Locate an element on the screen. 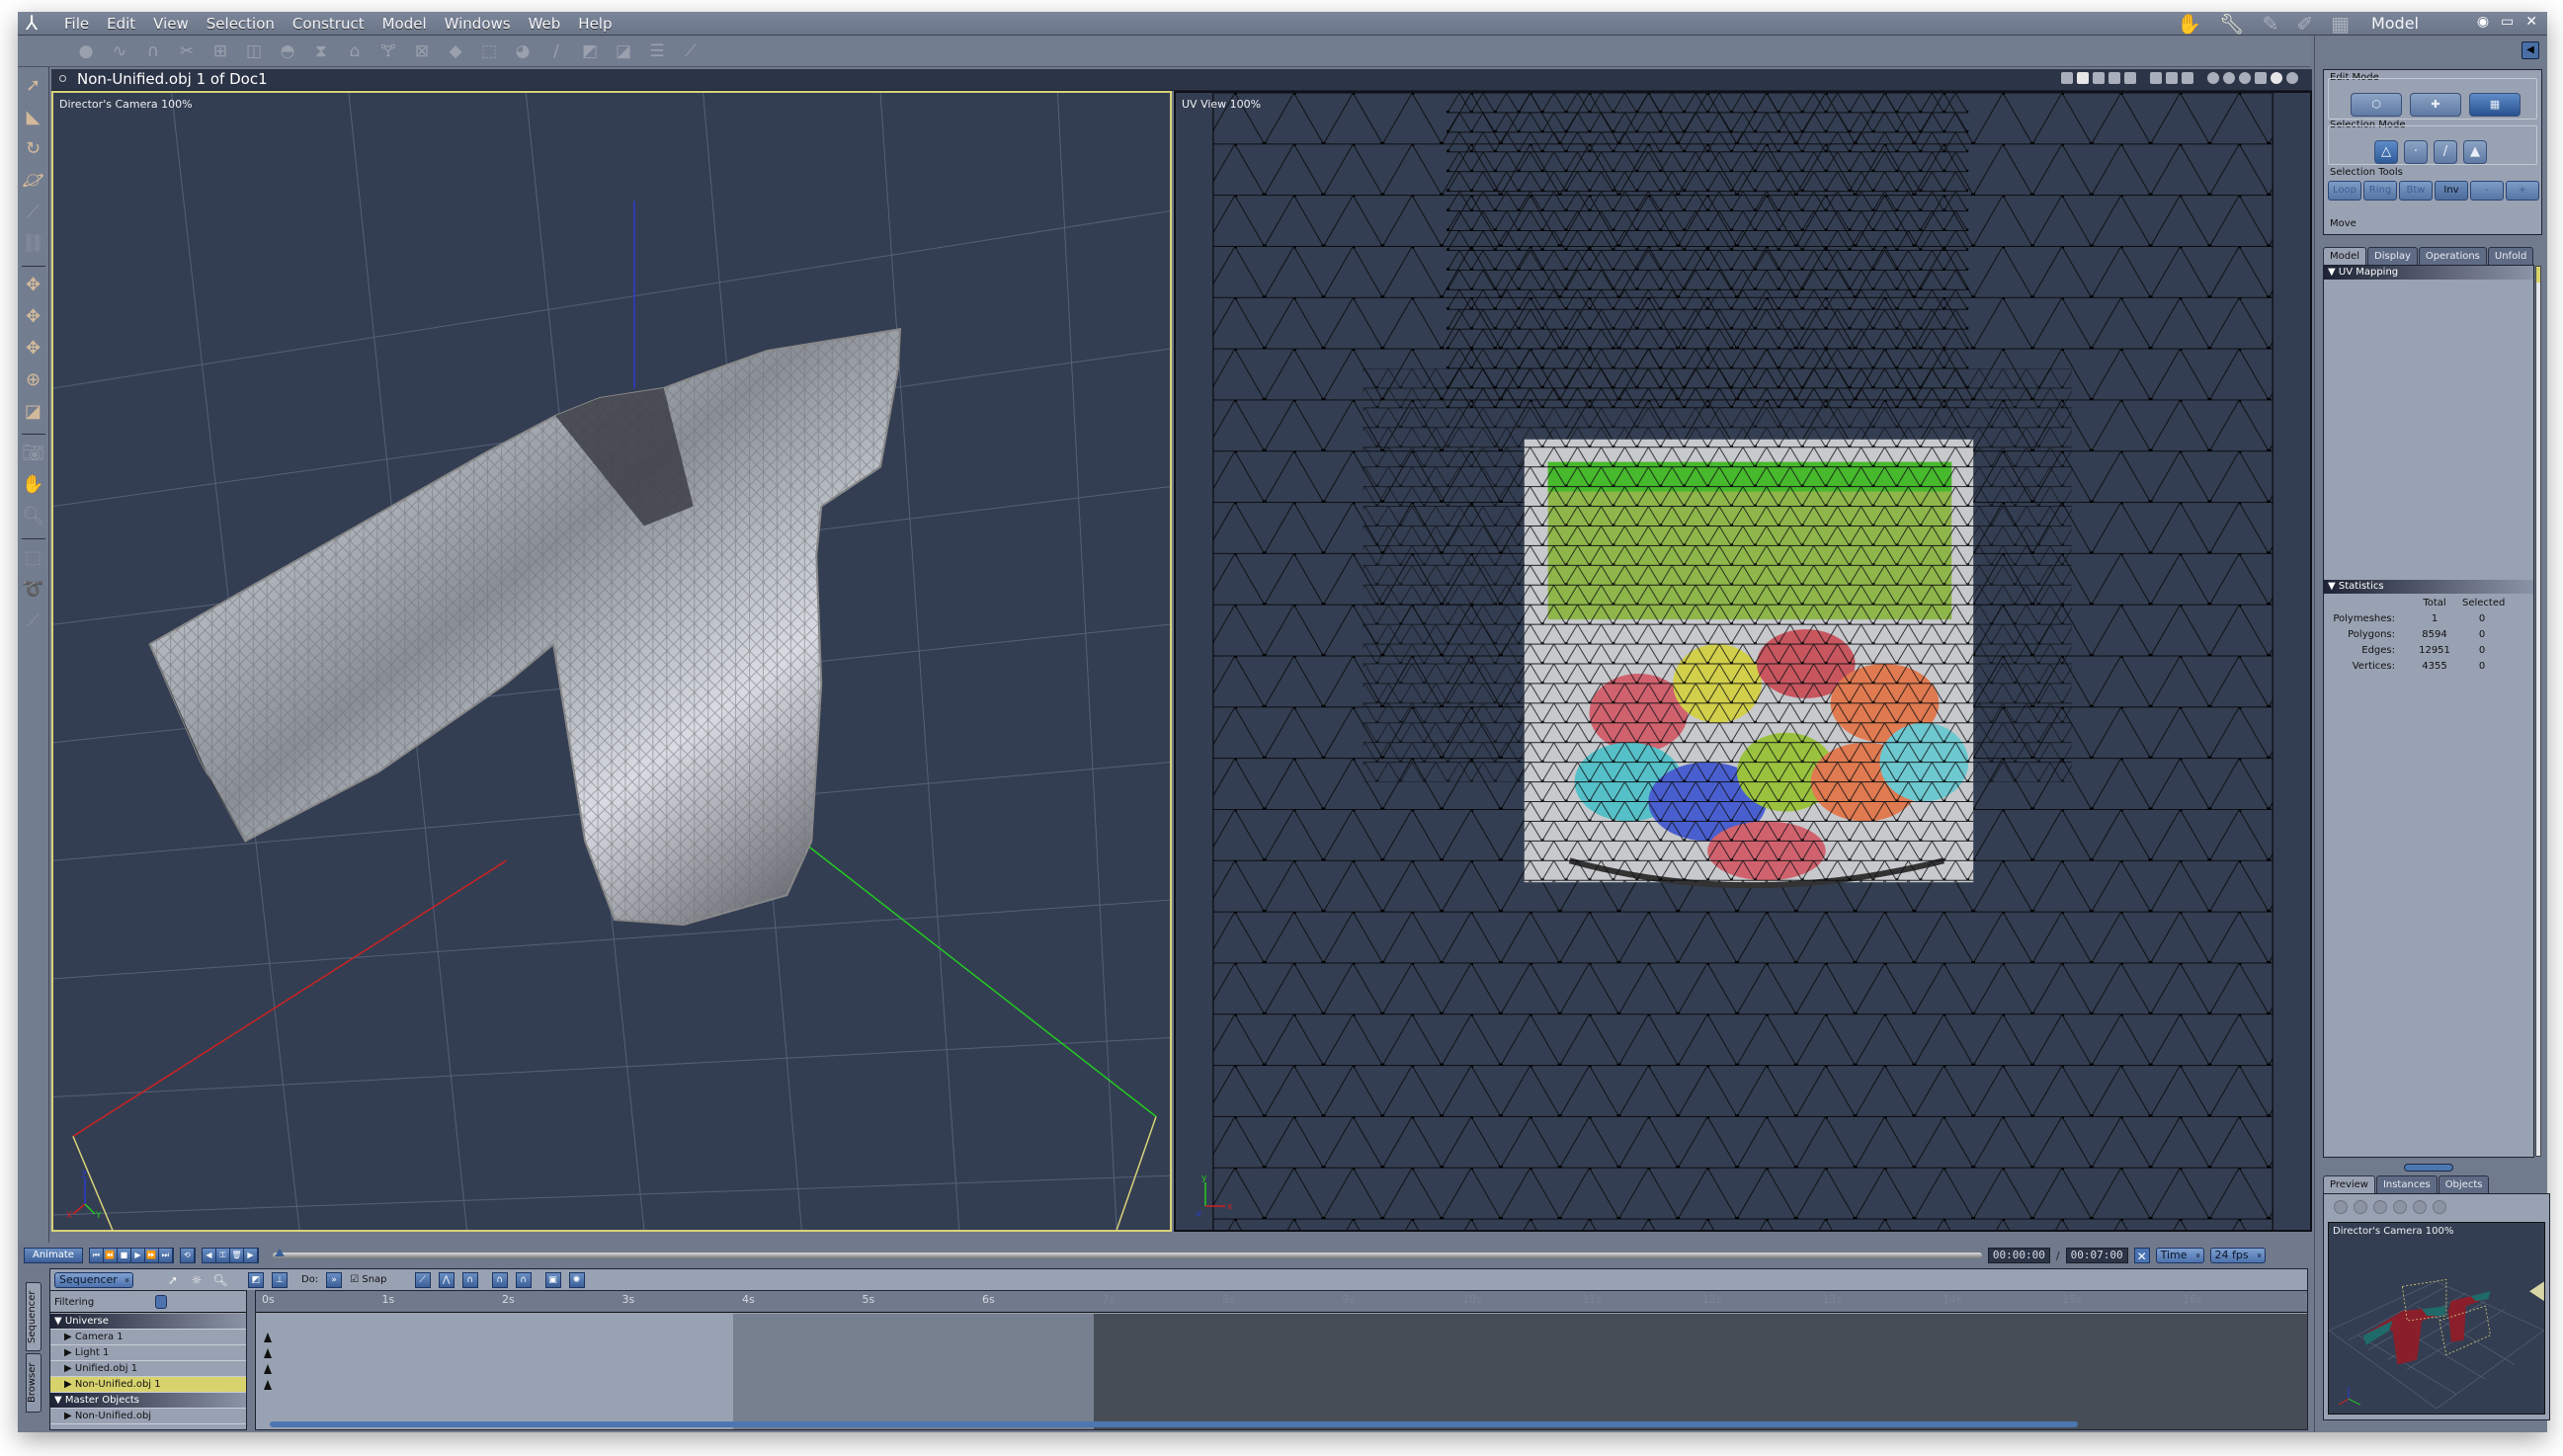 Image resolution: width=2563 pixels, height=1456 pixels. tab-sequencer: Sequencer is located at coordinates (33, 1316).